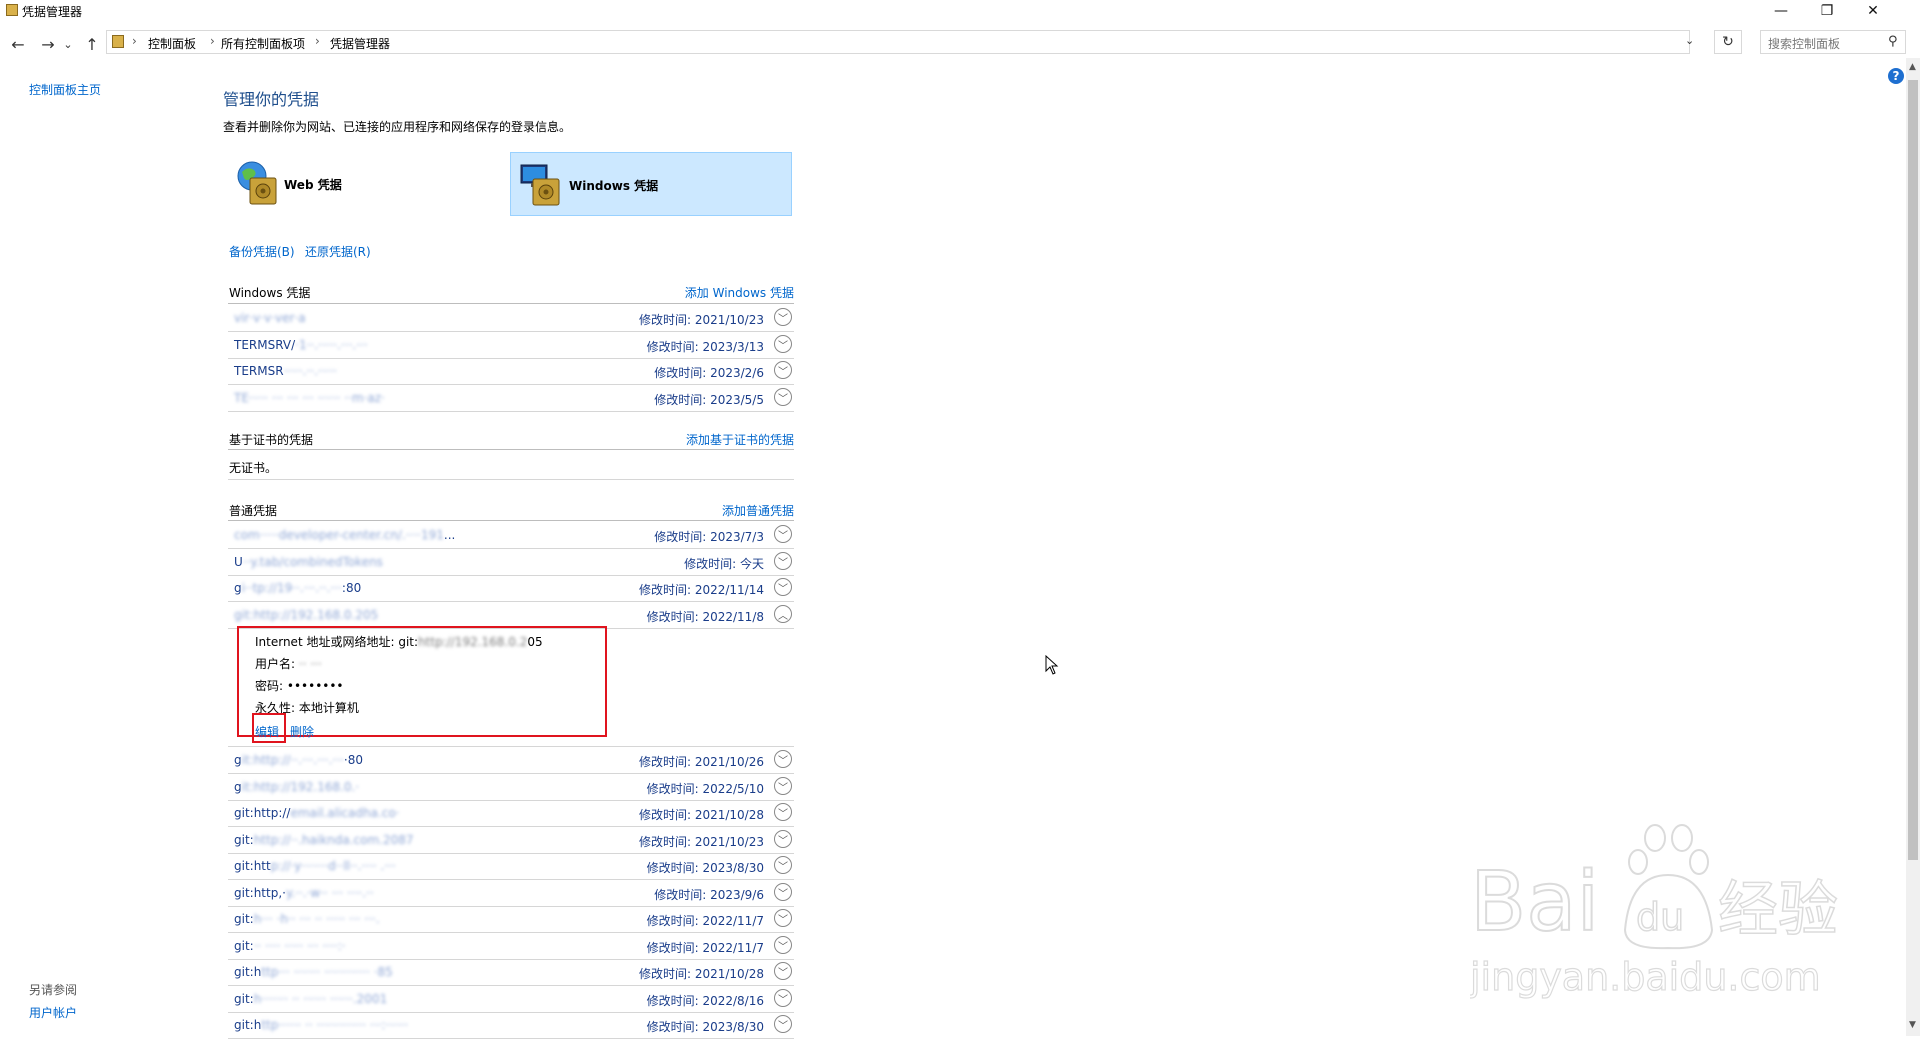 Image resolution: width=1920 pixels, height=1039 pixels. What do you see at coordinates (1896, 76) in the screenshot?
I see `help-icon: ?` at bounding box center [1896, 76].